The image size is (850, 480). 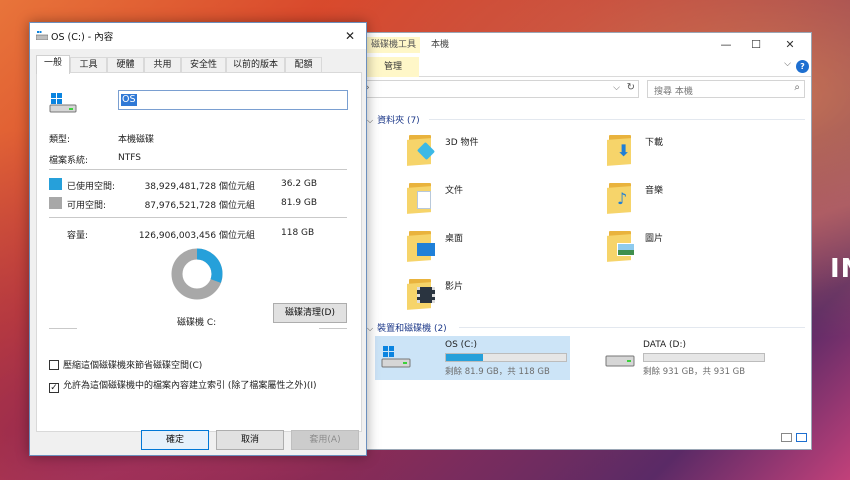 I want to click on index-drive-option: ✓ 允許為這個磁碟機中的檔案內容建立索引 (除了檔案屬性之外)(I), so click(x=183, y=385).